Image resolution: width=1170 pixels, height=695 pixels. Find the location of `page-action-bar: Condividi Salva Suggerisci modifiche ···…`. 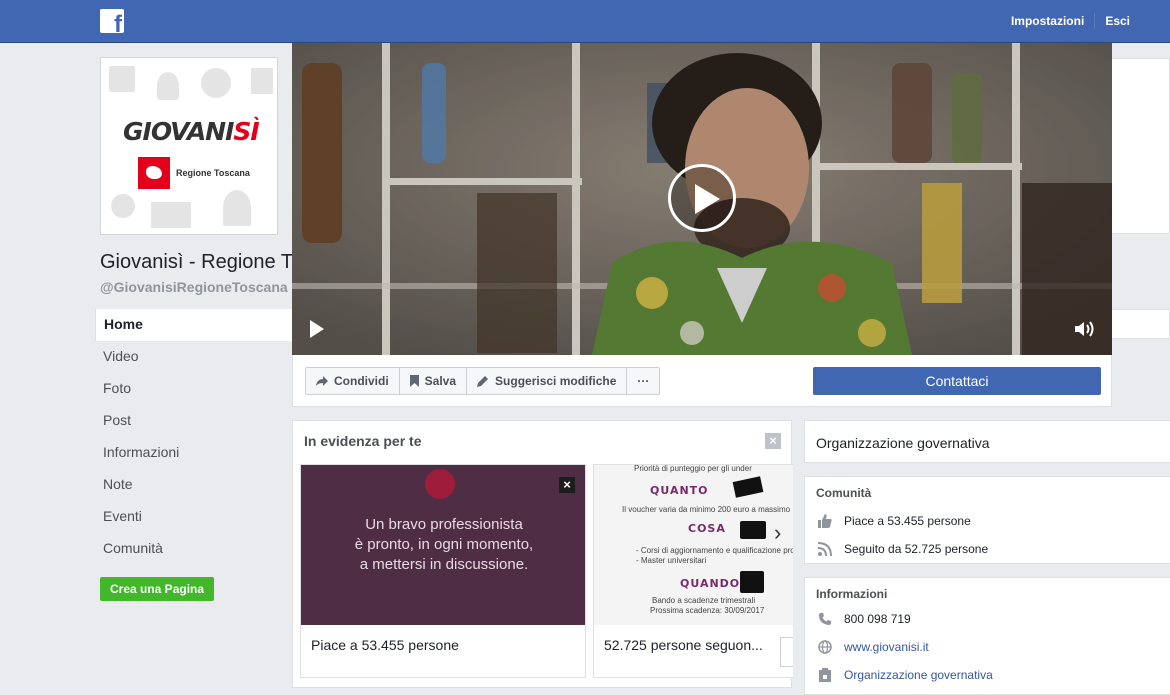

page-action-bar: Condividi Salva Suggerisci modifiche ···… is located at coordinates (702, 381).